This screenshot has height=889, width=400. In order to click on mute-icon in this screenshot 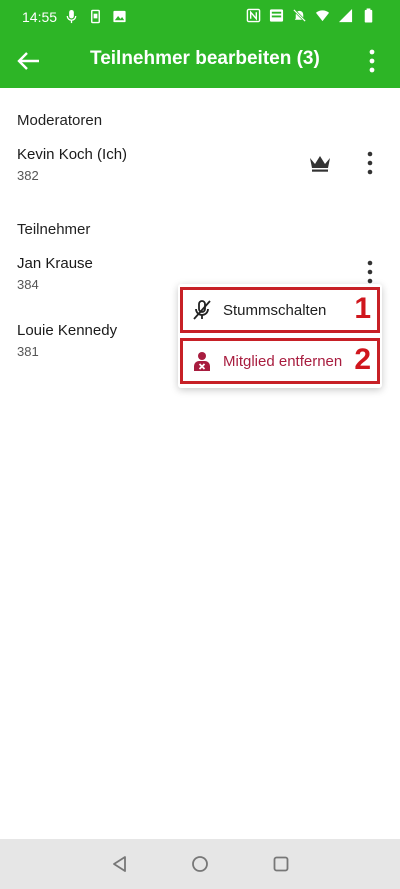, I will do `click(299, 15)`.